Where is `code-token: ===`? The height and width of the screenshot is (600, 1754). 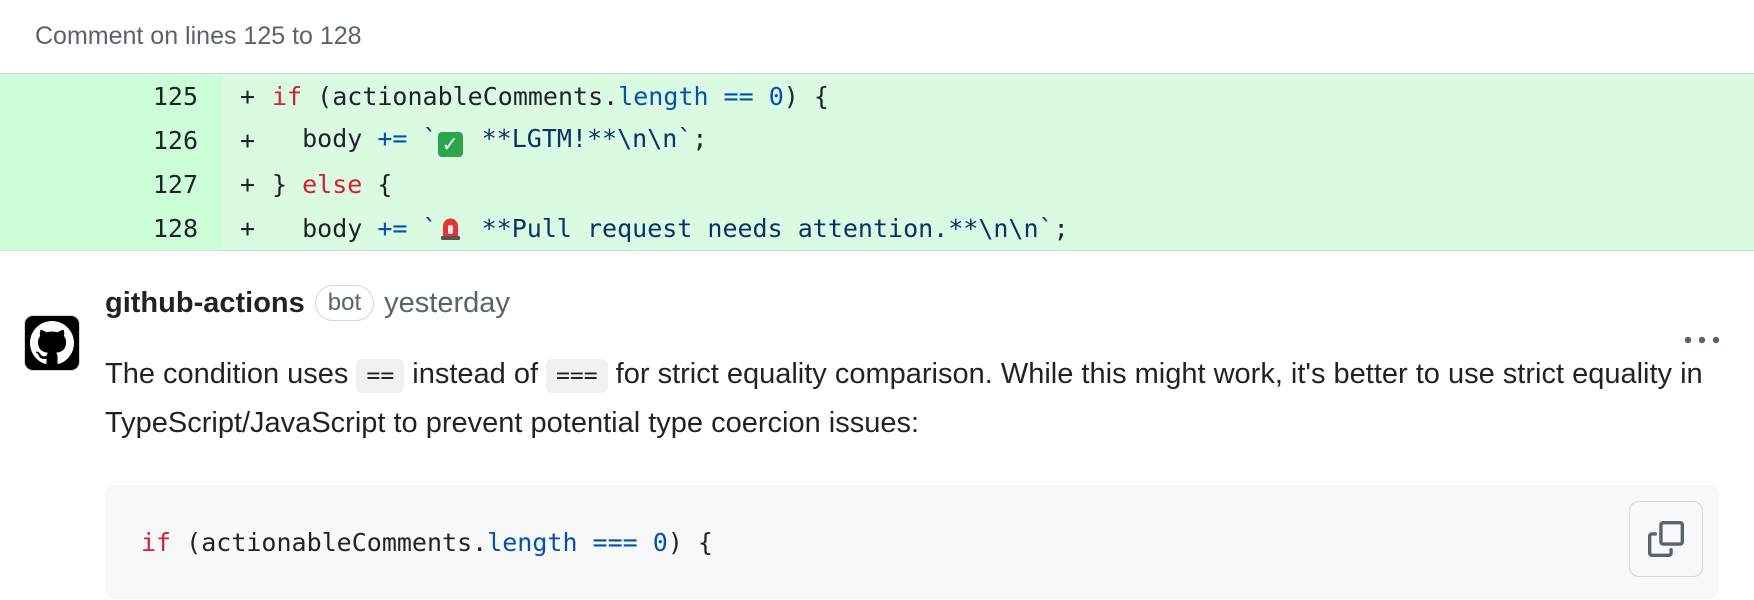 code-token: === is located at coordinates (615, 542).